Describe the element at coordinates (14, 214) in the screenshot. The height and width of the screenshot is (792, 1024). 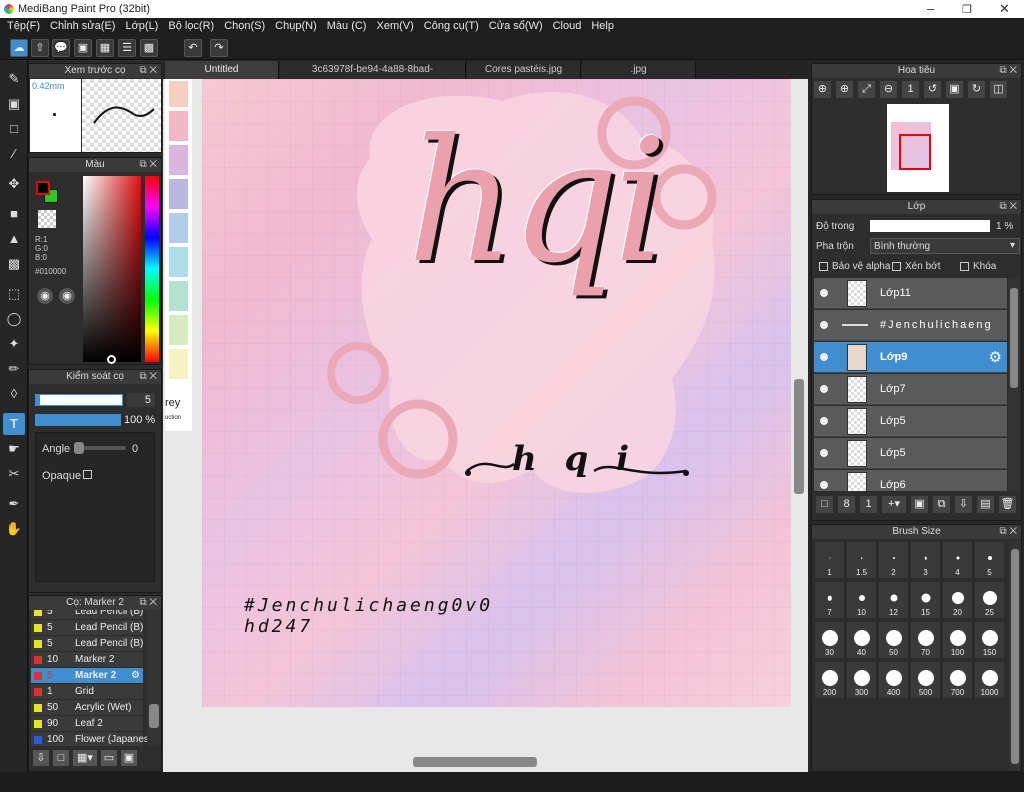
I see `fill-rect-icon: ■` at that location.